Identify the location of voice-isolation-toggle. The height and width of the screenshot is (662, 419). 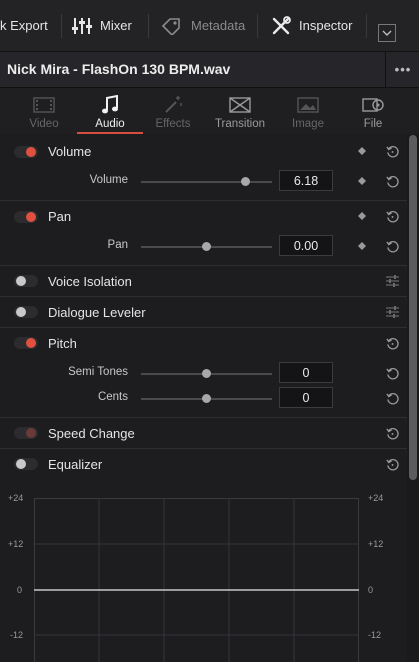
(26, 281).